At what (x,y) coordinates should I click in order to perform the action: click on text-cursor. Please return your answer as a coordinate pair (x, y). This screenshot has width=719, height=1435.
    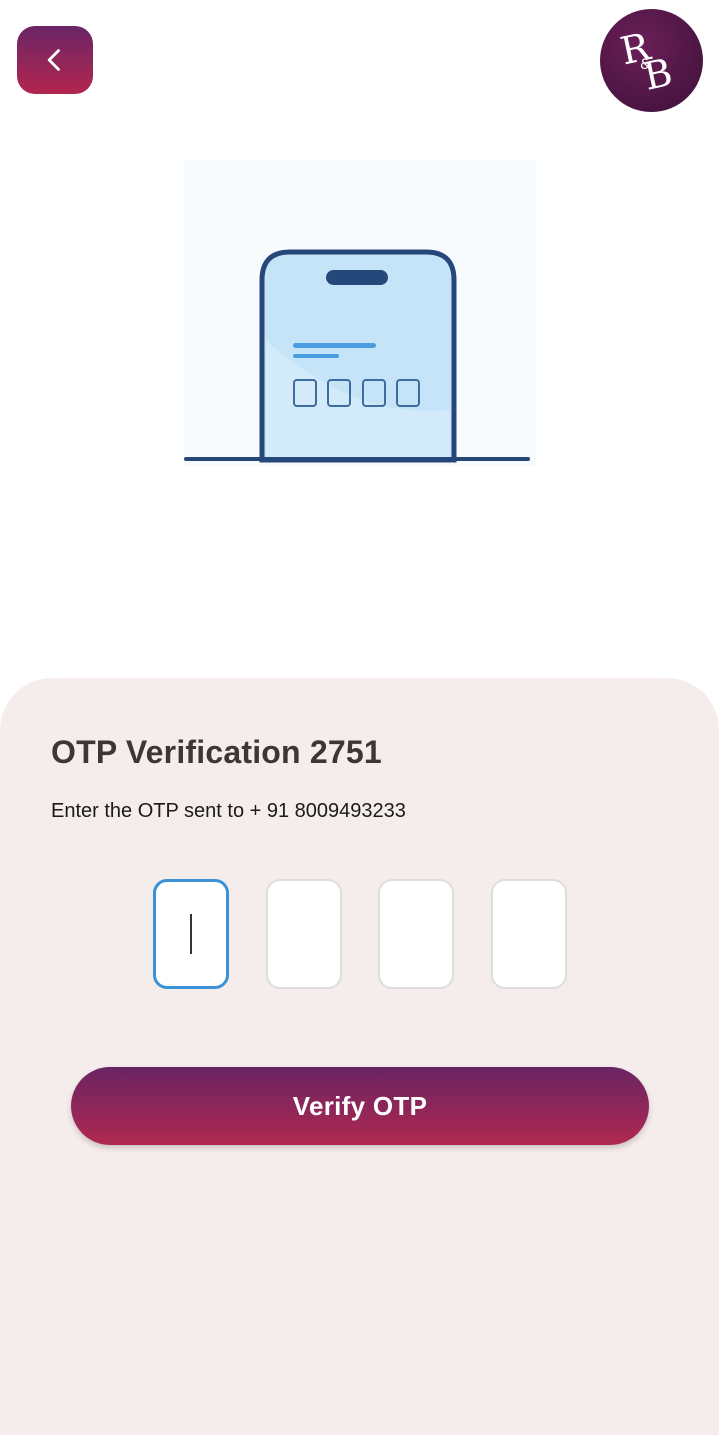
    Looking at the image, I should click on (191, 934).